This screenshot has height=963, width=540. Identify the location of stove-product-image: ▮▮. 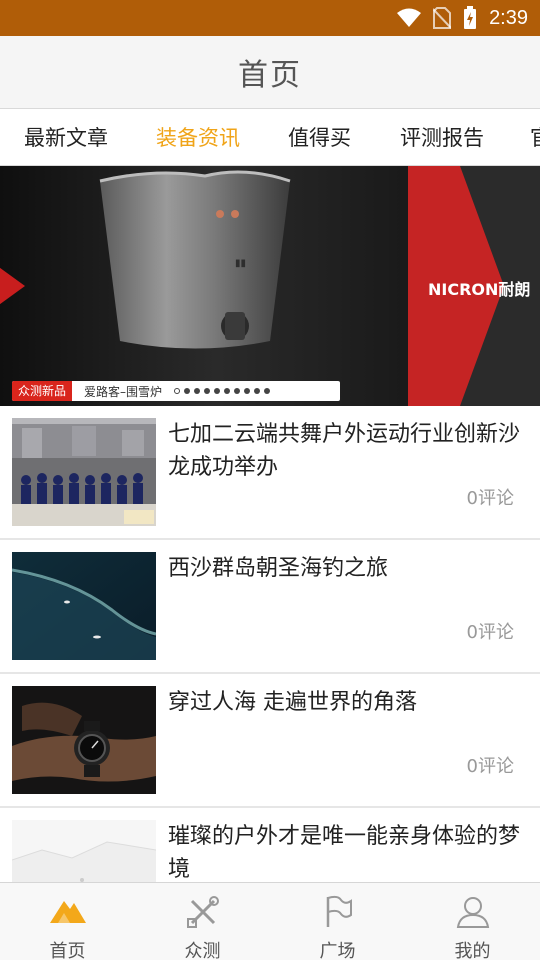
(195, 259).